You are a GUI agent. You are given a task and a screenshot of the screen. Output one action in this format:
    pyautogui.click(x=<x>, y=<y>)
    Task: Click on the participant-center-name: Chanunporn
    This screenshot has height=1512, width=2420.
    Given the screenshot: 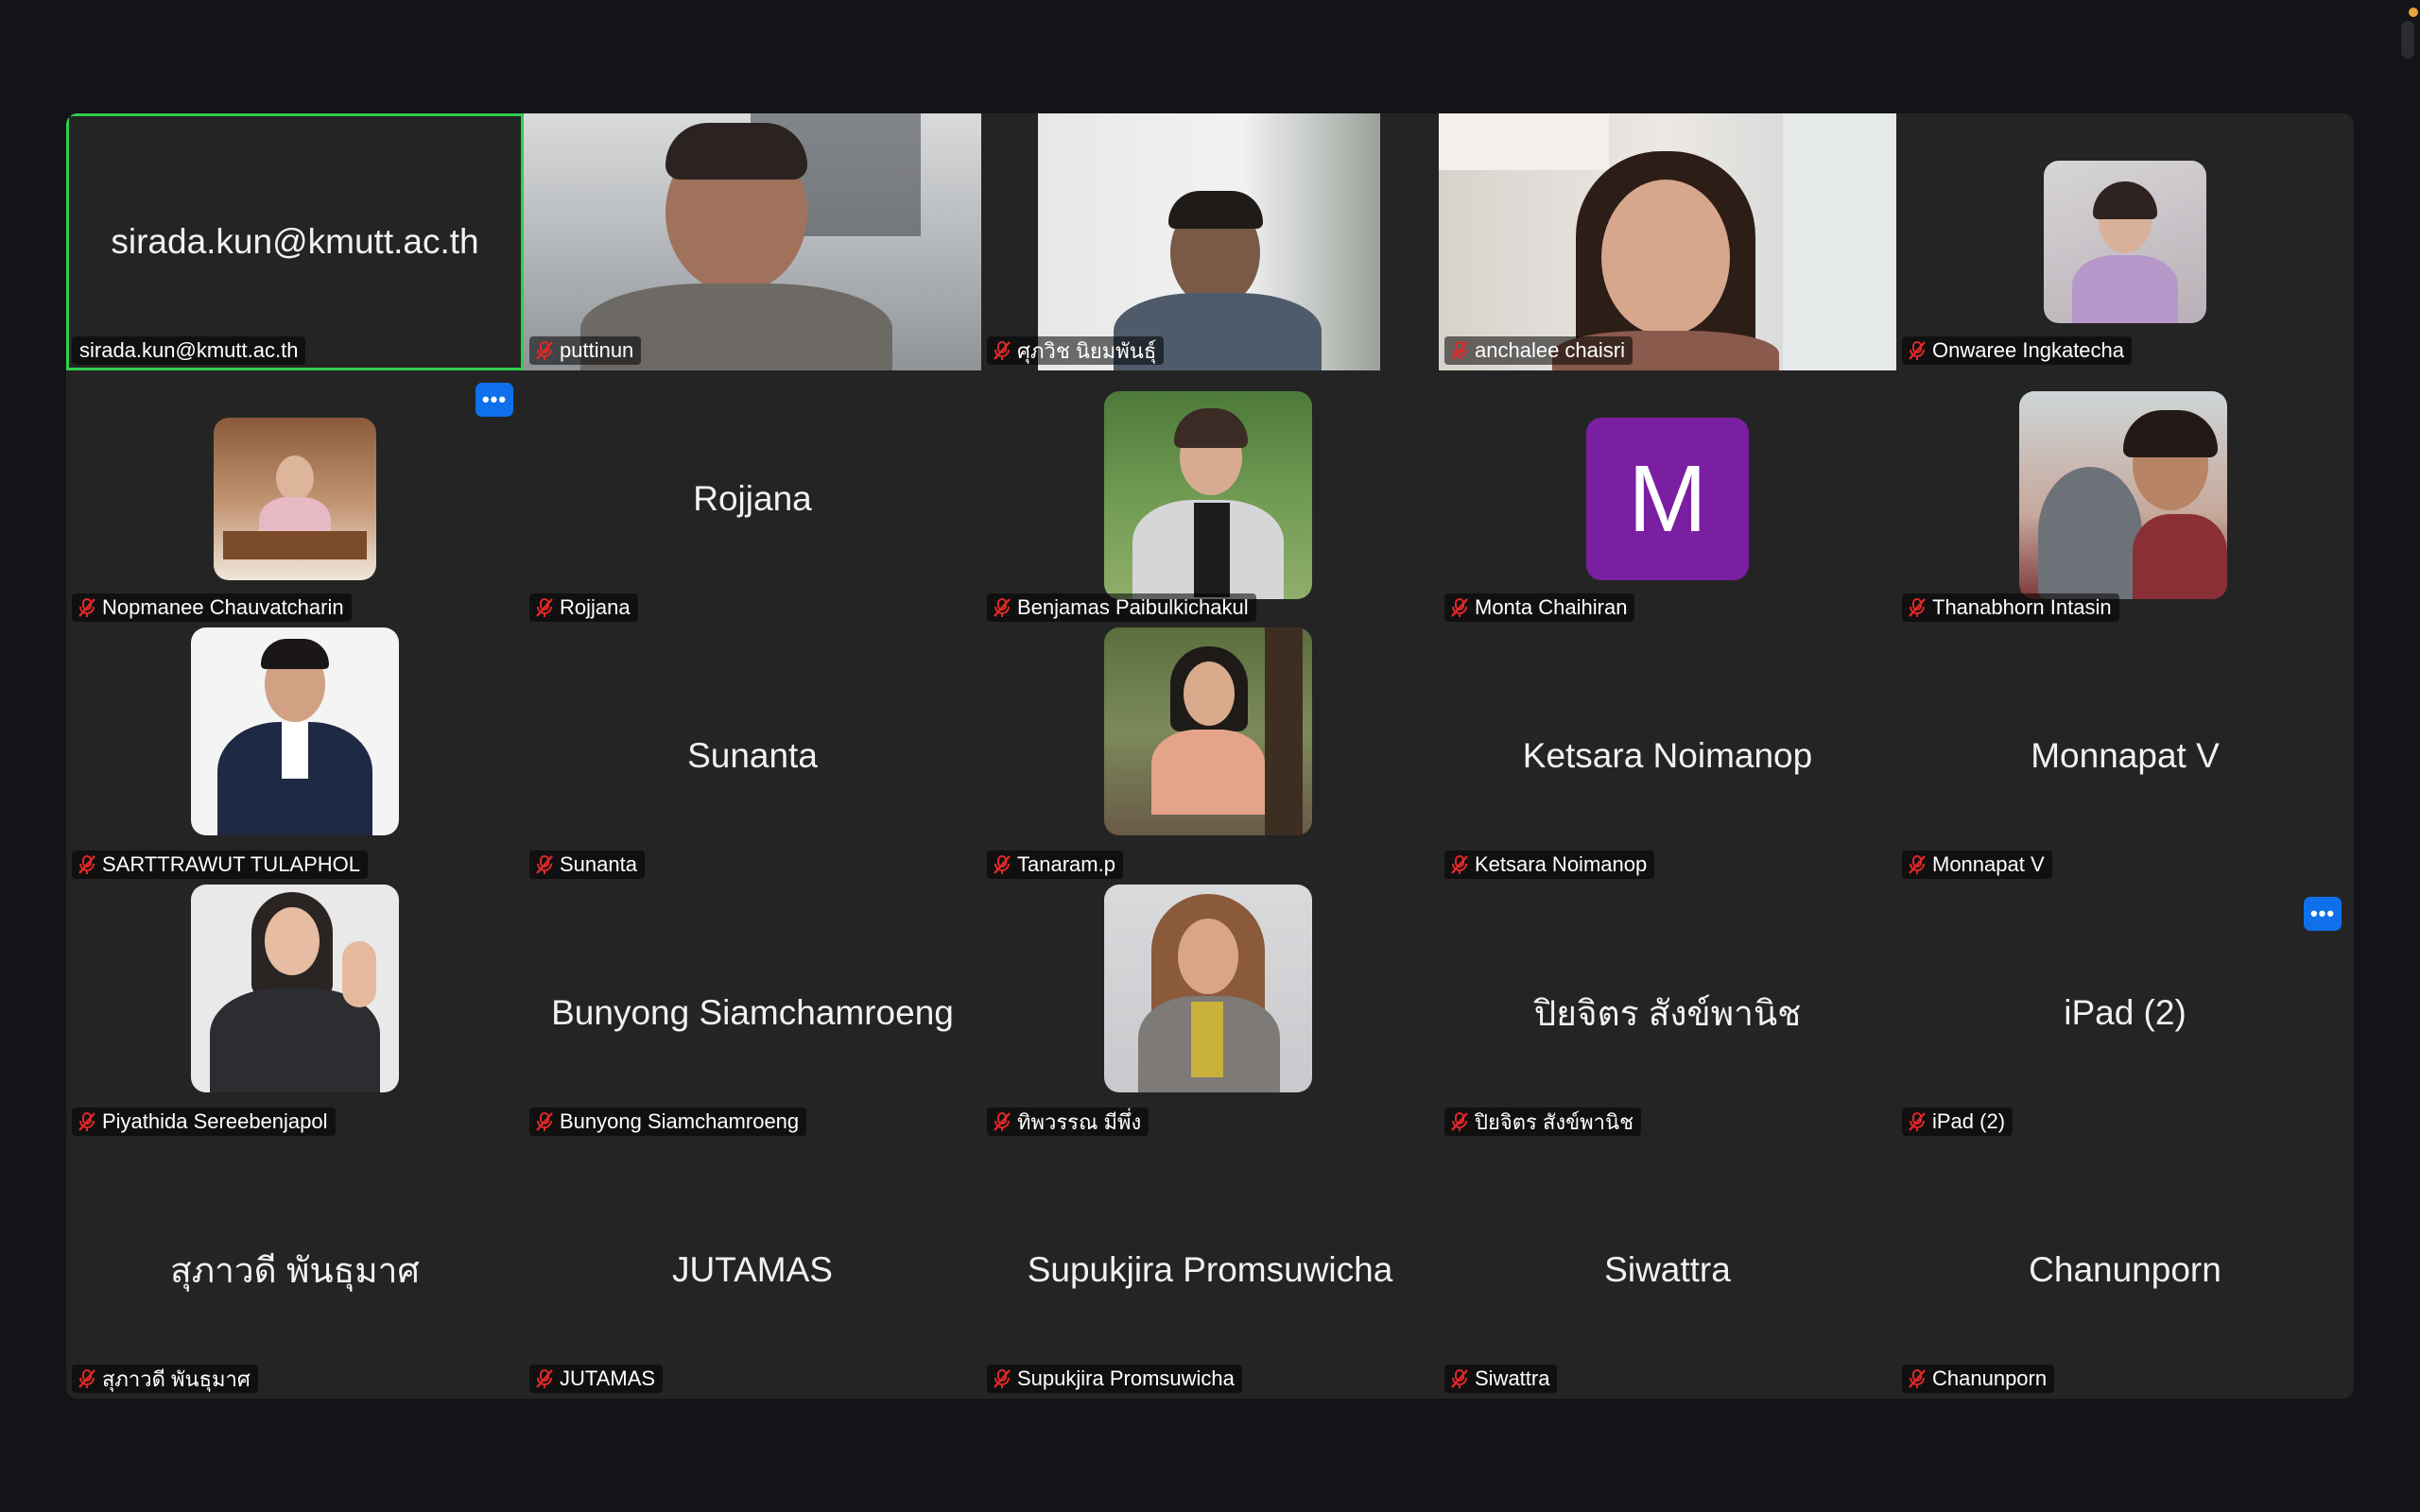 What is the action you would take?
    pyautogui.click(x=2125, y=1269)
    